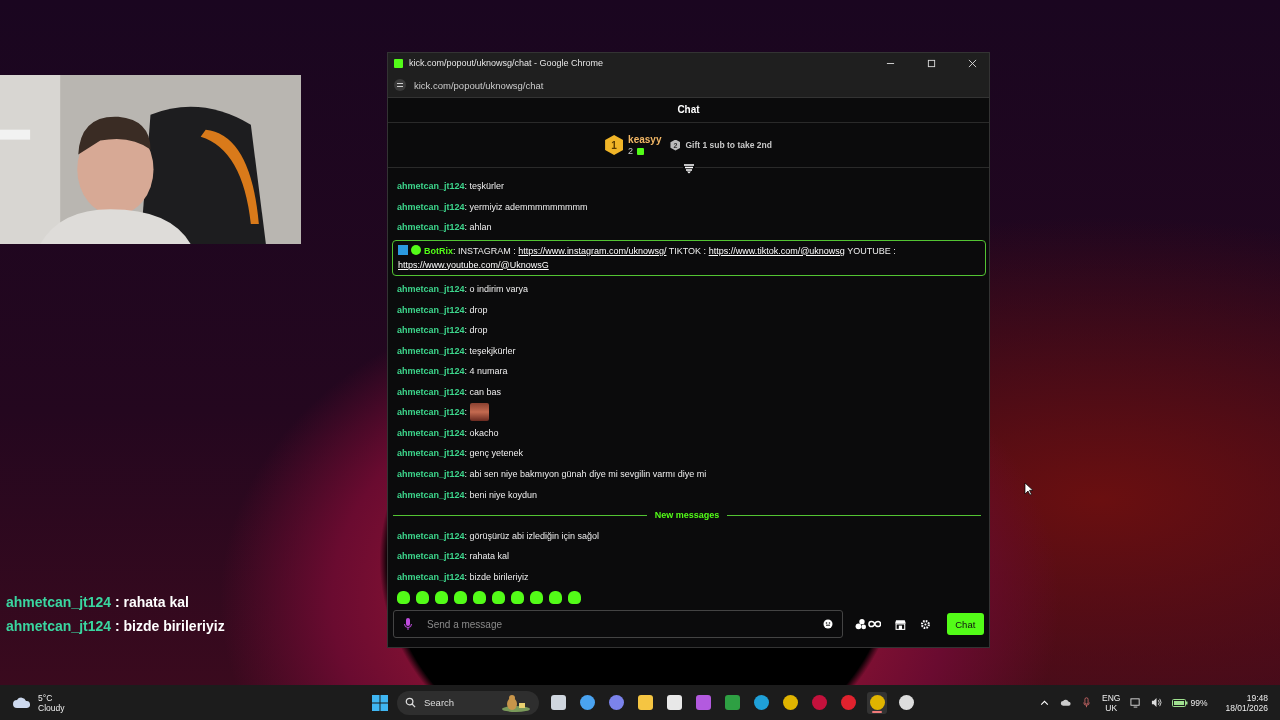  Describe the element at coordinates (972, 63) in the screenshot. I see `close-icon` at that location.